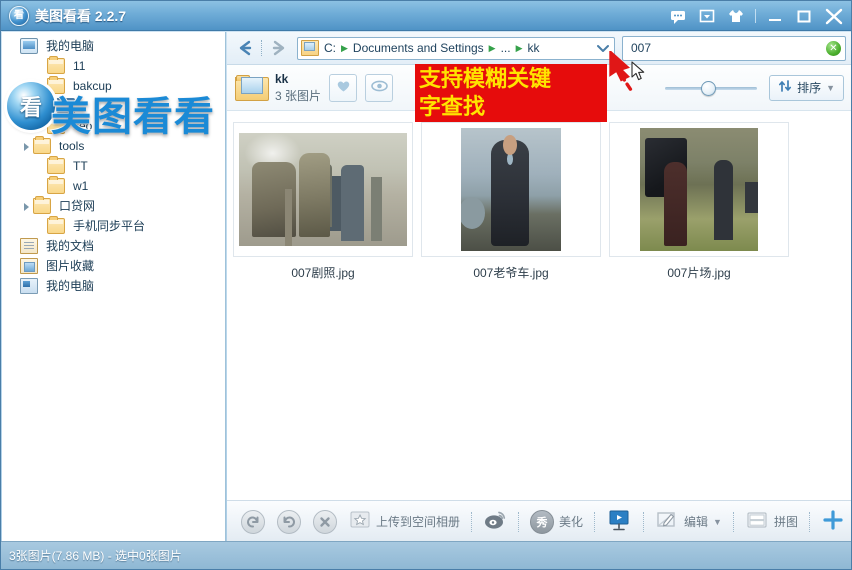 This screenshot has height=570, width=852. What do you see at coordinates (667, 521) in the screenshot?
I see `edit-pencil-icon` at bounding box center [667, 521].